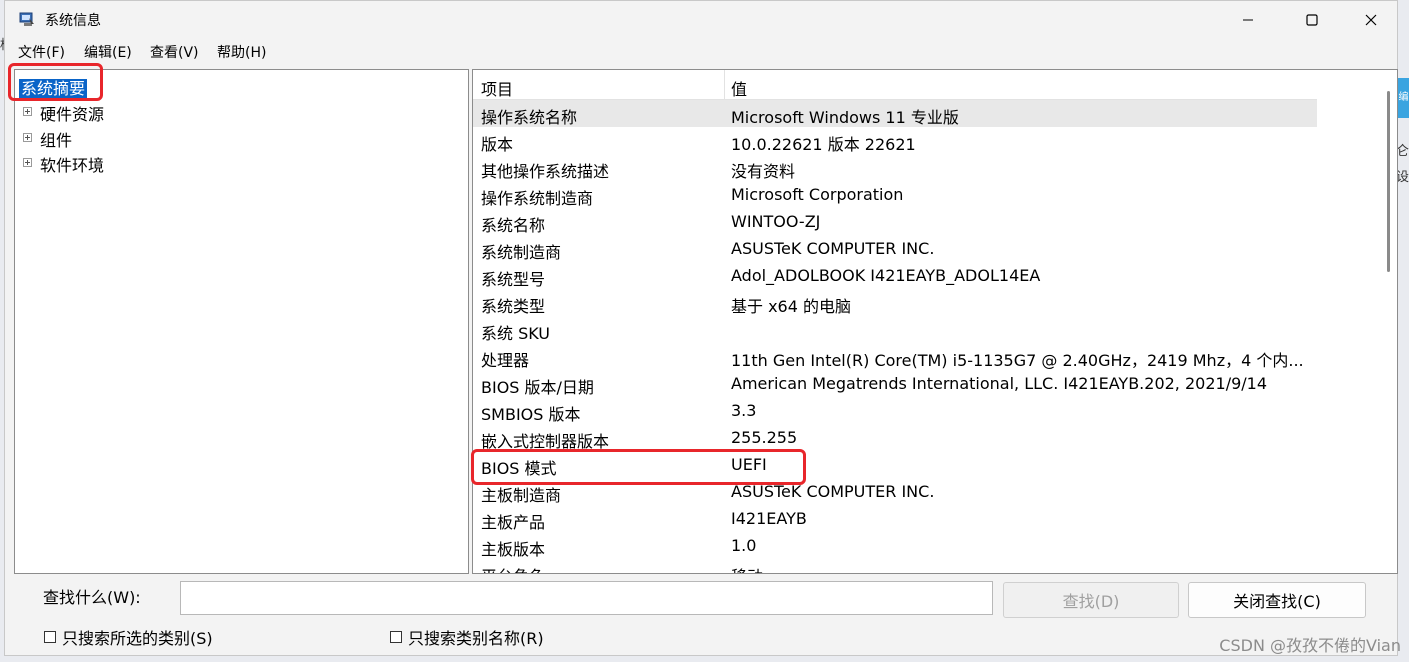  What do you see at coordinates (1310, 645) in the screenshot?
I see `watermark: CSDN @孜孜不倦的Vian` at bounding box center [1310, 645].